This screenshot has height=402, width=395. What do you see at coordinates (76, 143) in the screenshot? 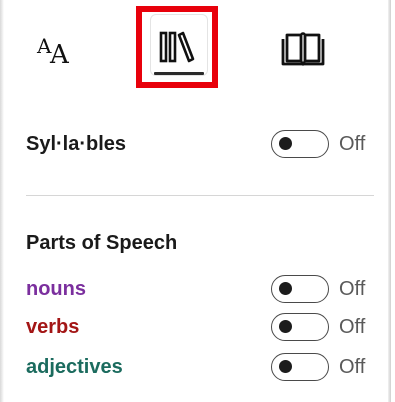
I see `syllables-label: Syl·la·bles` at bounding box center [76, 143].